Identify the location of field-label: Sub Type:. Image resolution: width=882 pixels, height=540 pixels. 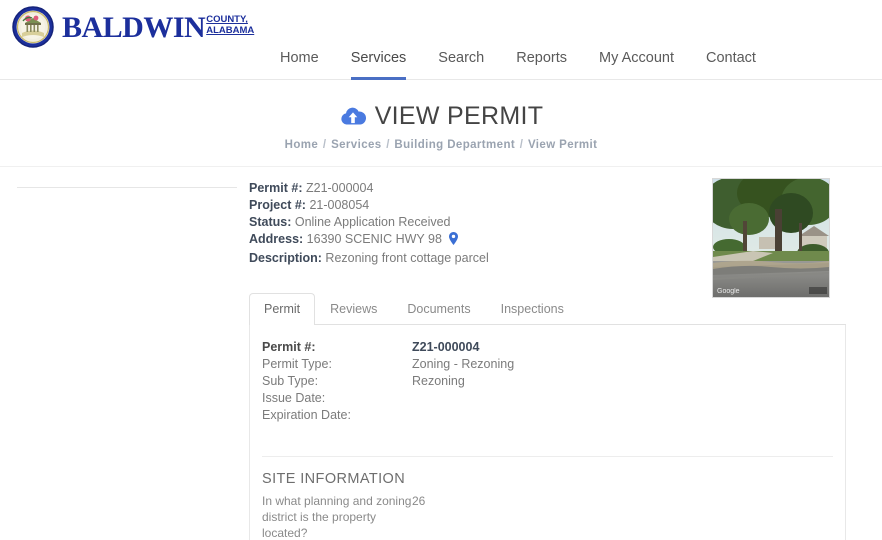
(290, 381).